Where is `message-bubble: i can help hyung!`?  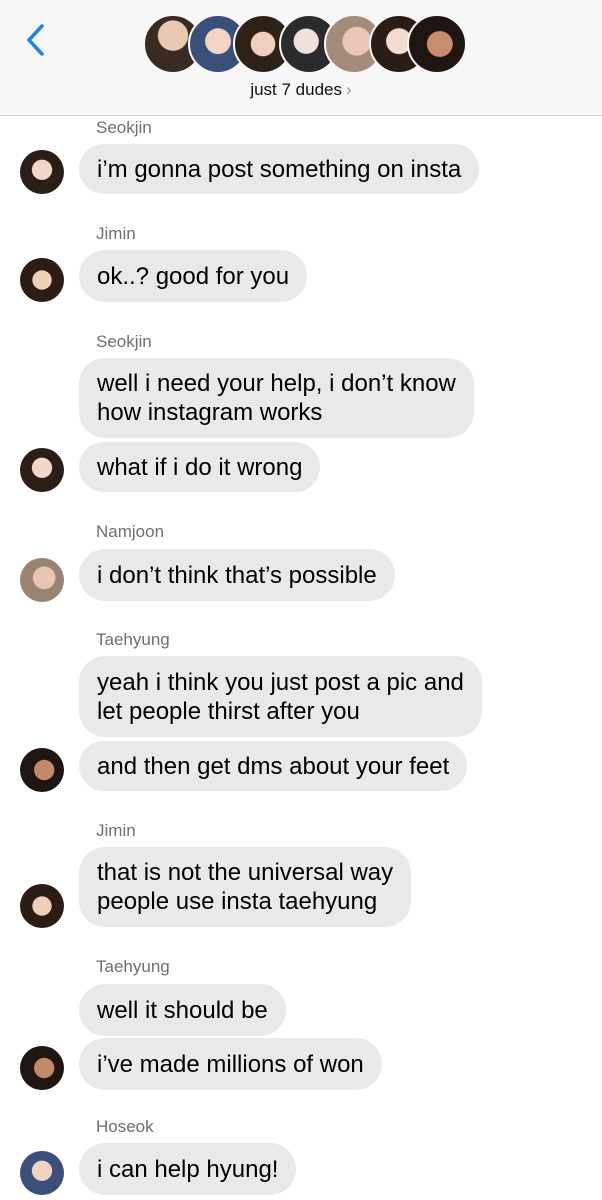
message-bubble: i can help hyung! is located at coordinates (188, 1169).